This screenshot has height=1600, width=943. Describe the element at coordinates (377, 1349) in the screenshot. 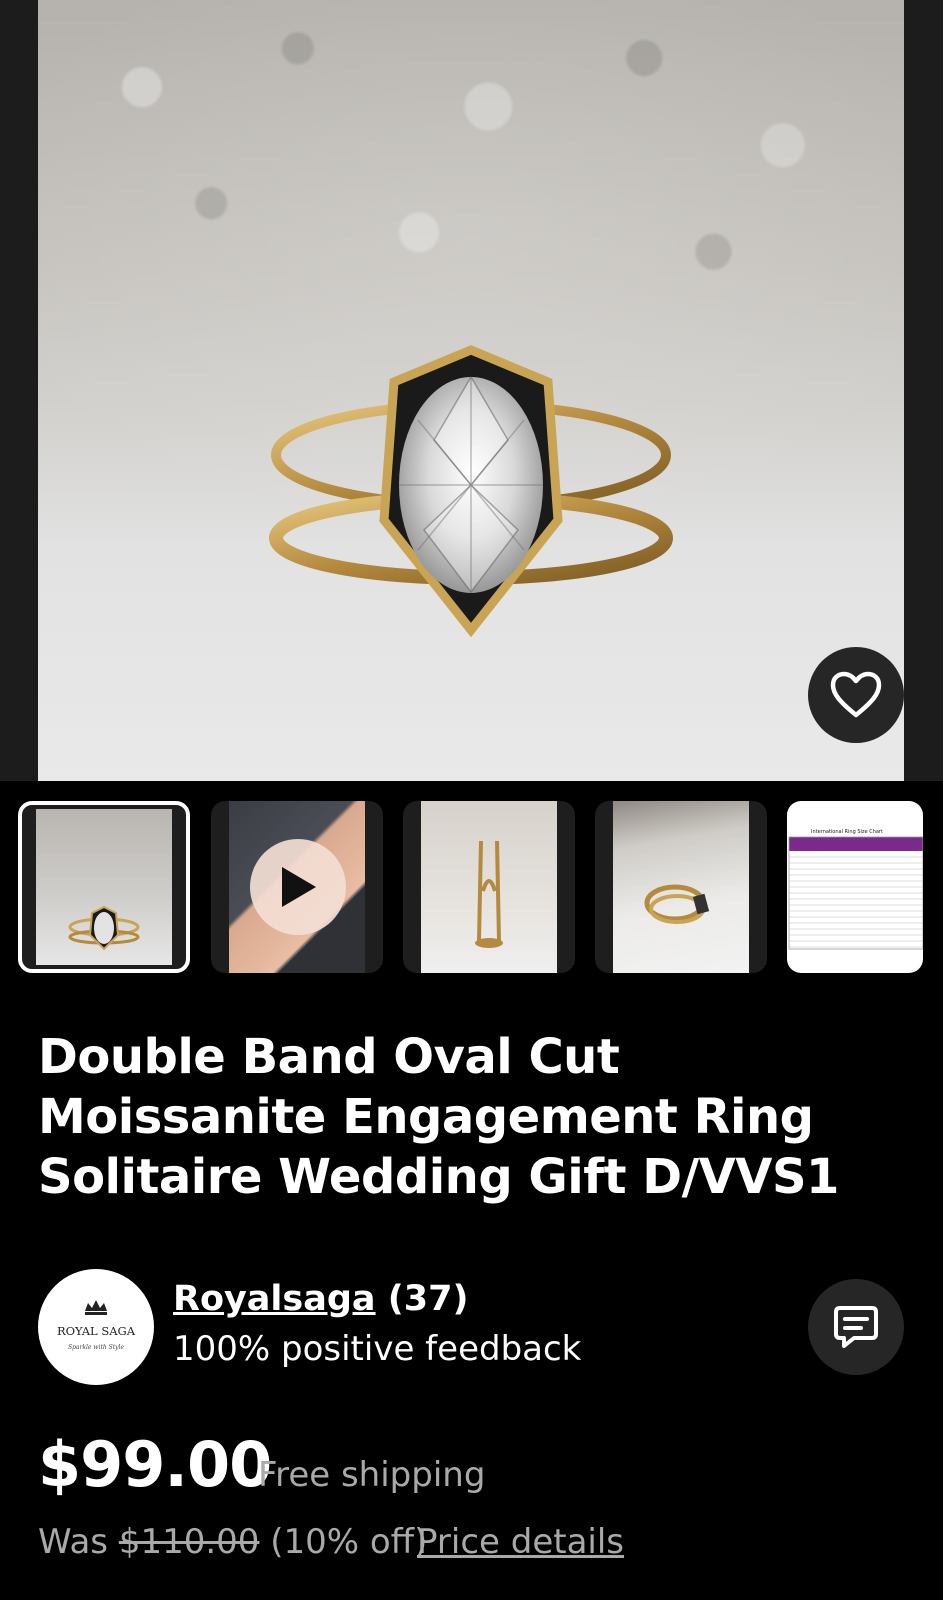

I see `seller-feedback: 100% positive feedback` at that location.